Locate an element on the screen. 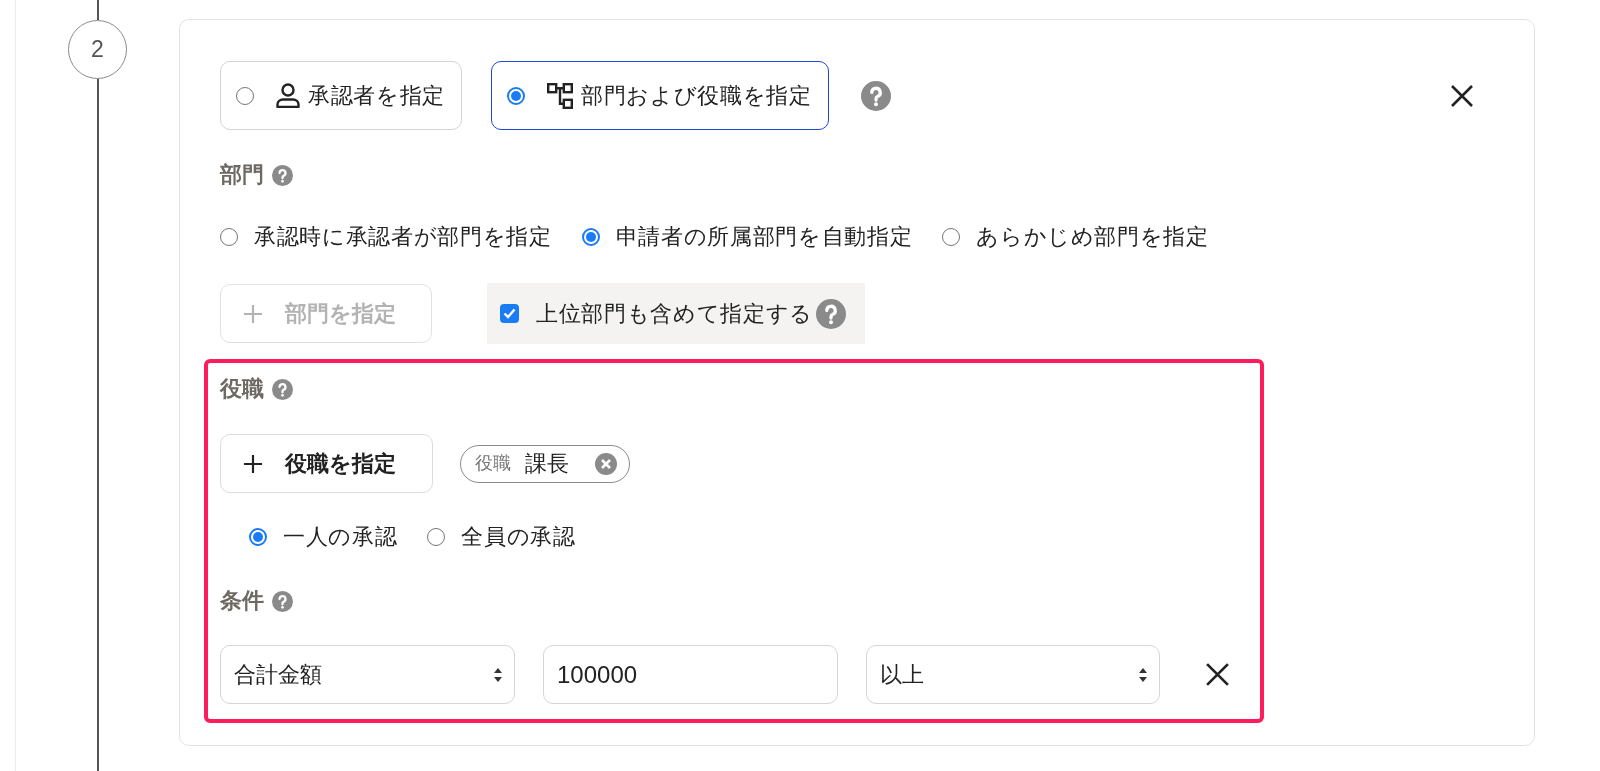 Image resolution: width=1600 pixels, height=771 pixels. approver-type-option: 部門および役職を指定 is located at coordinates (659, 95).